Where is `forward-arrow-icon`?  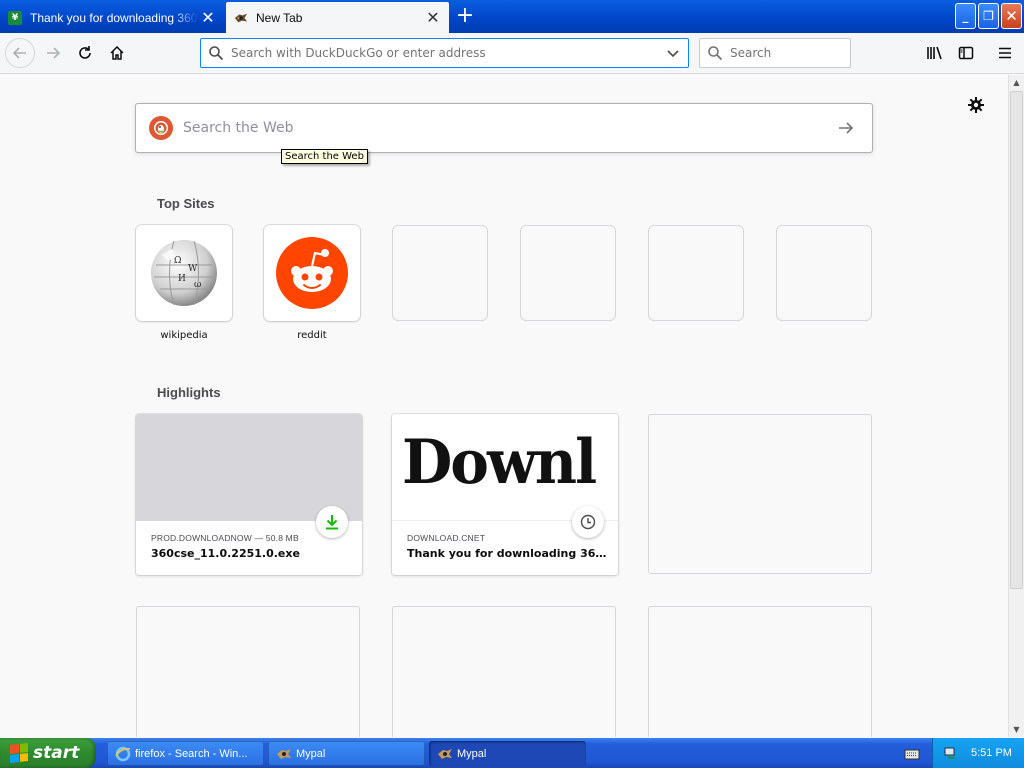
forward-arrow-icon is located at coordinates (54, 53).